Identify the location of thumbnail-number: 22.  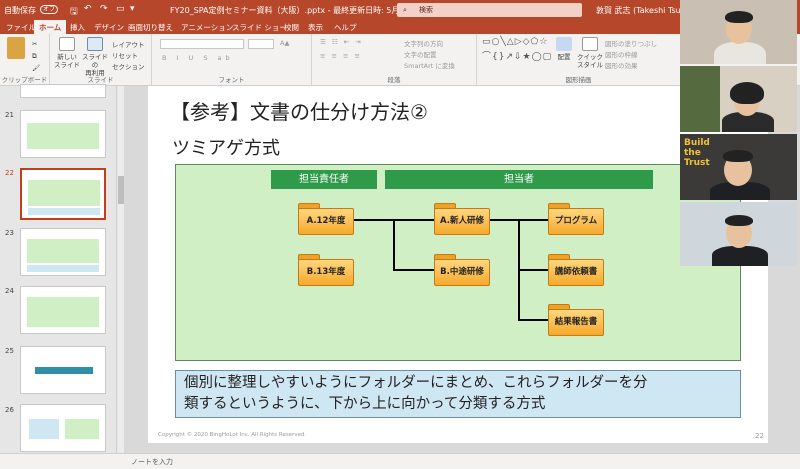
(9, 173).